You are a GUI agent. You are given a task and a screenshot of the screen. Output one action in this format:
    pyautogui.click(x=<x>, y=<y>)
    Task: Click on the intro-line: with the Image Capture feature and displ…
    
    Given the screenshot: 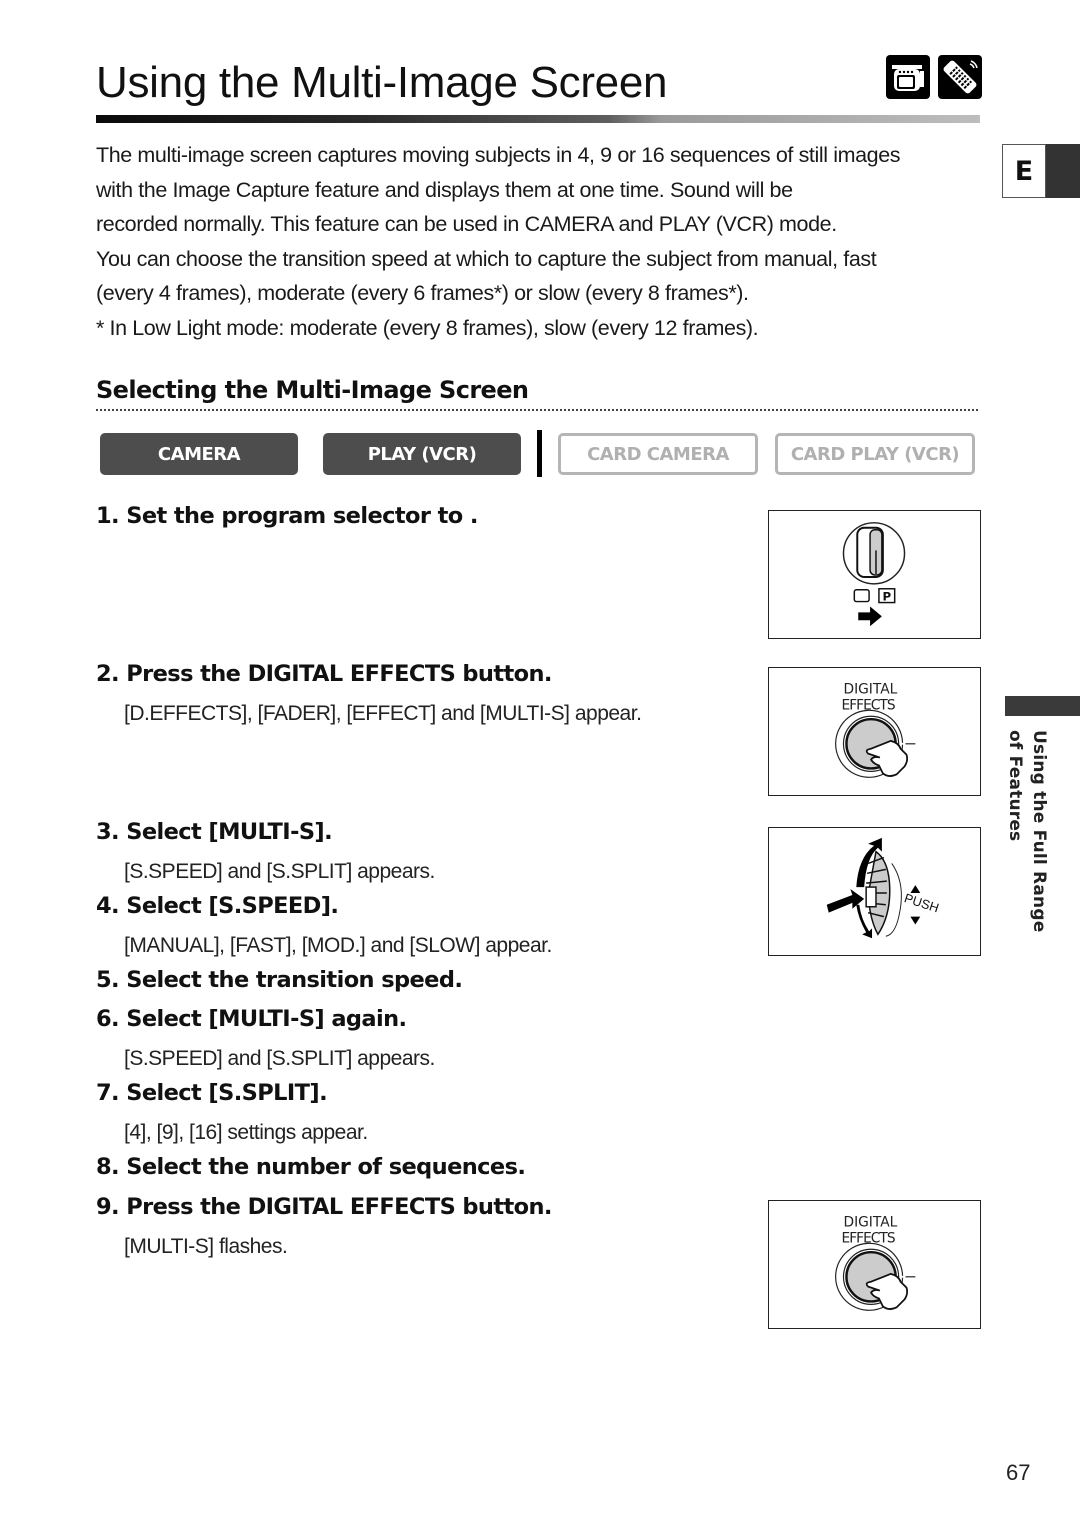 What is the action you would take?
    pyautogui.click(x=444, y=189)
    